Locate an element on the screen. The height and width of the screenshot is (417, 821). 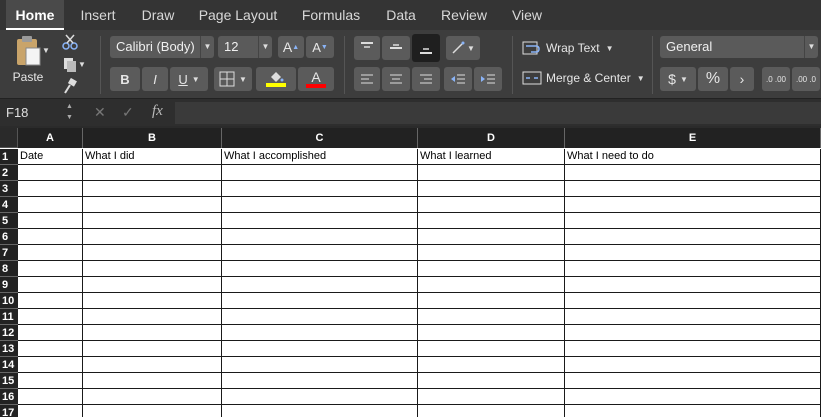
cell-c4 is located at coordinates (320, 205).